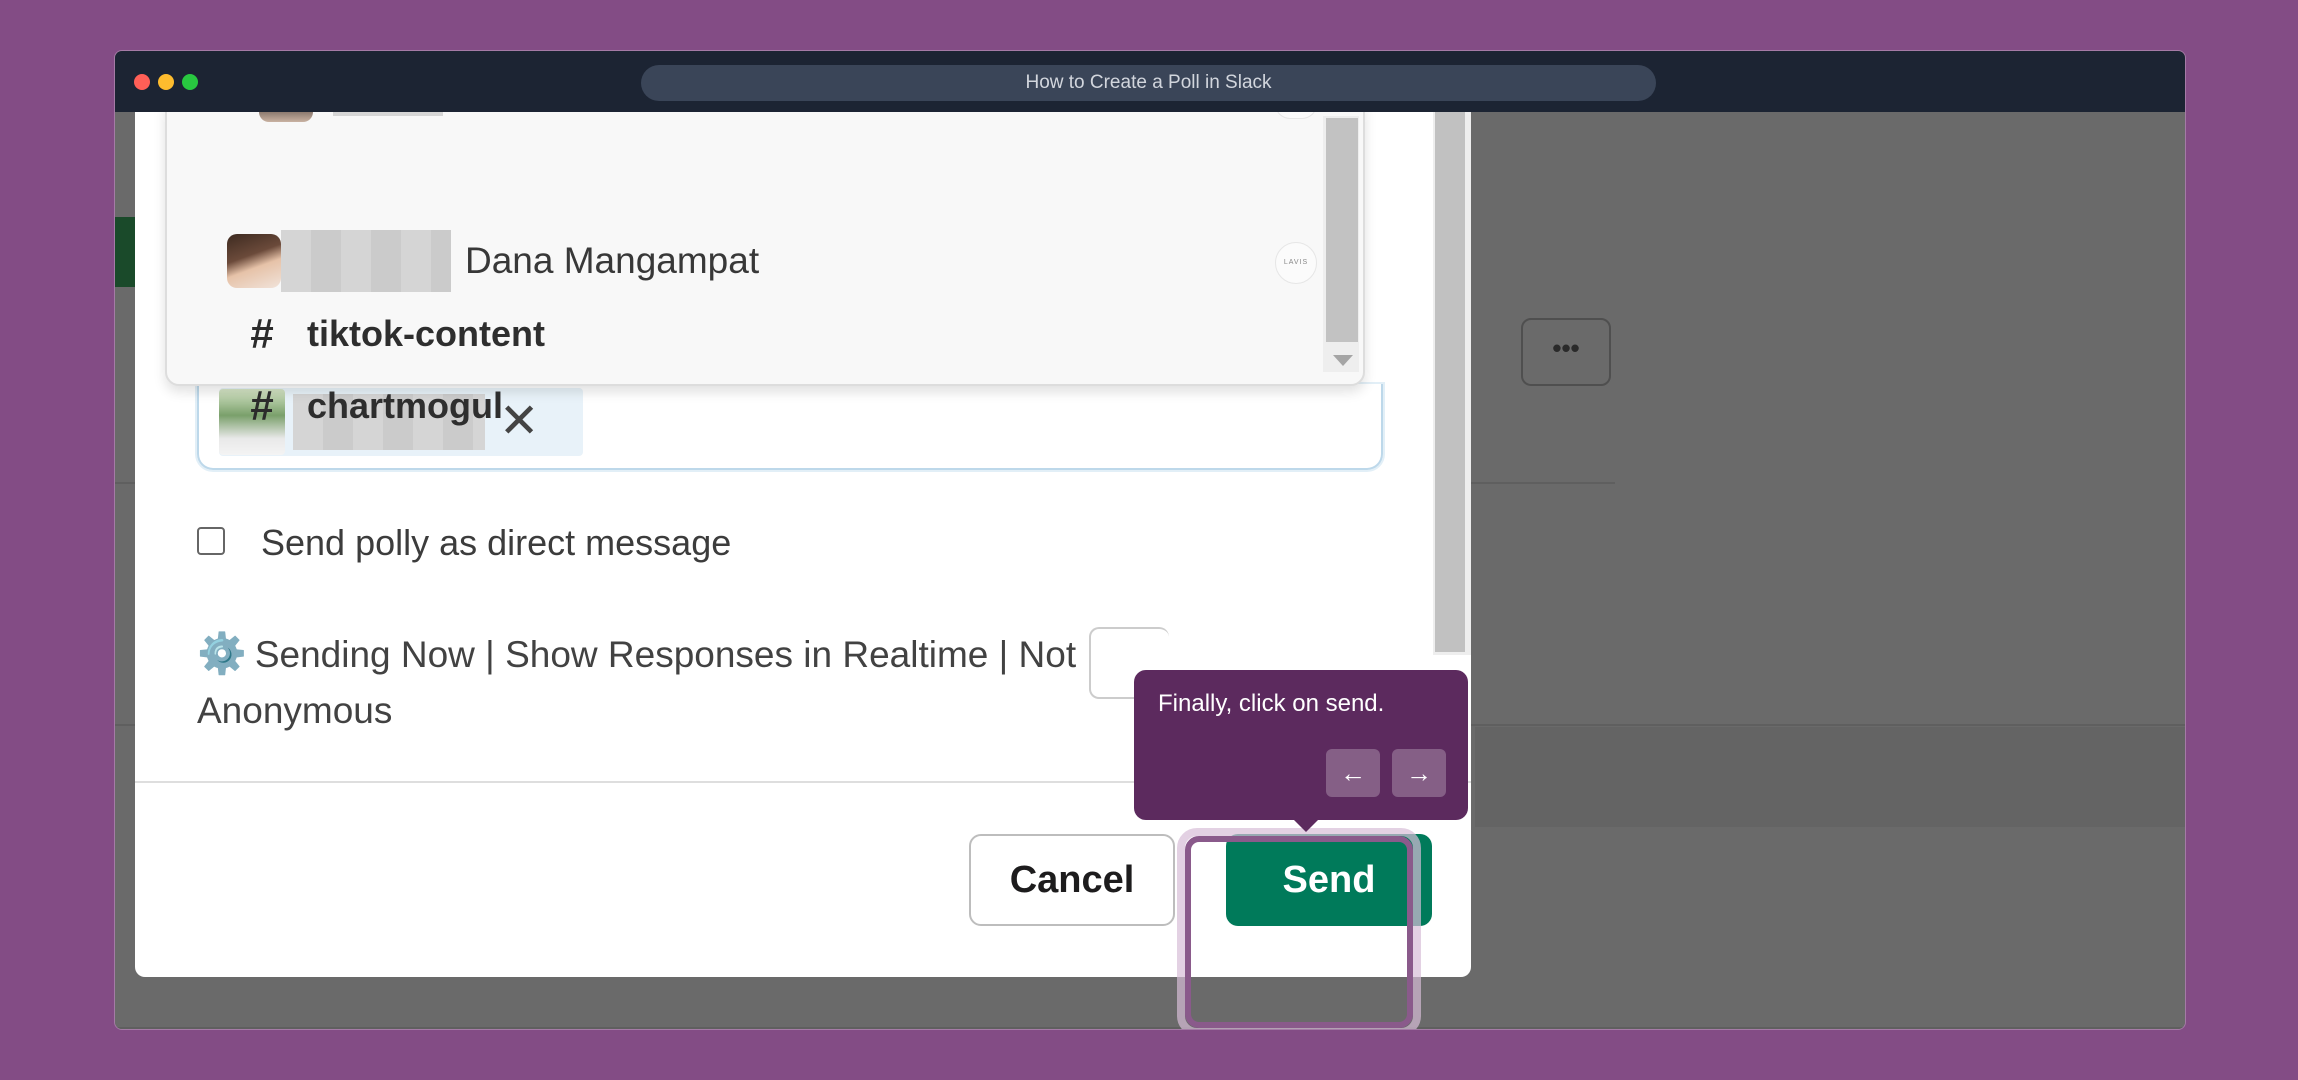 Image resolution: width=2298 pixels, height=1080 pixels. I want to click on background-panel, so click(1830, 777).